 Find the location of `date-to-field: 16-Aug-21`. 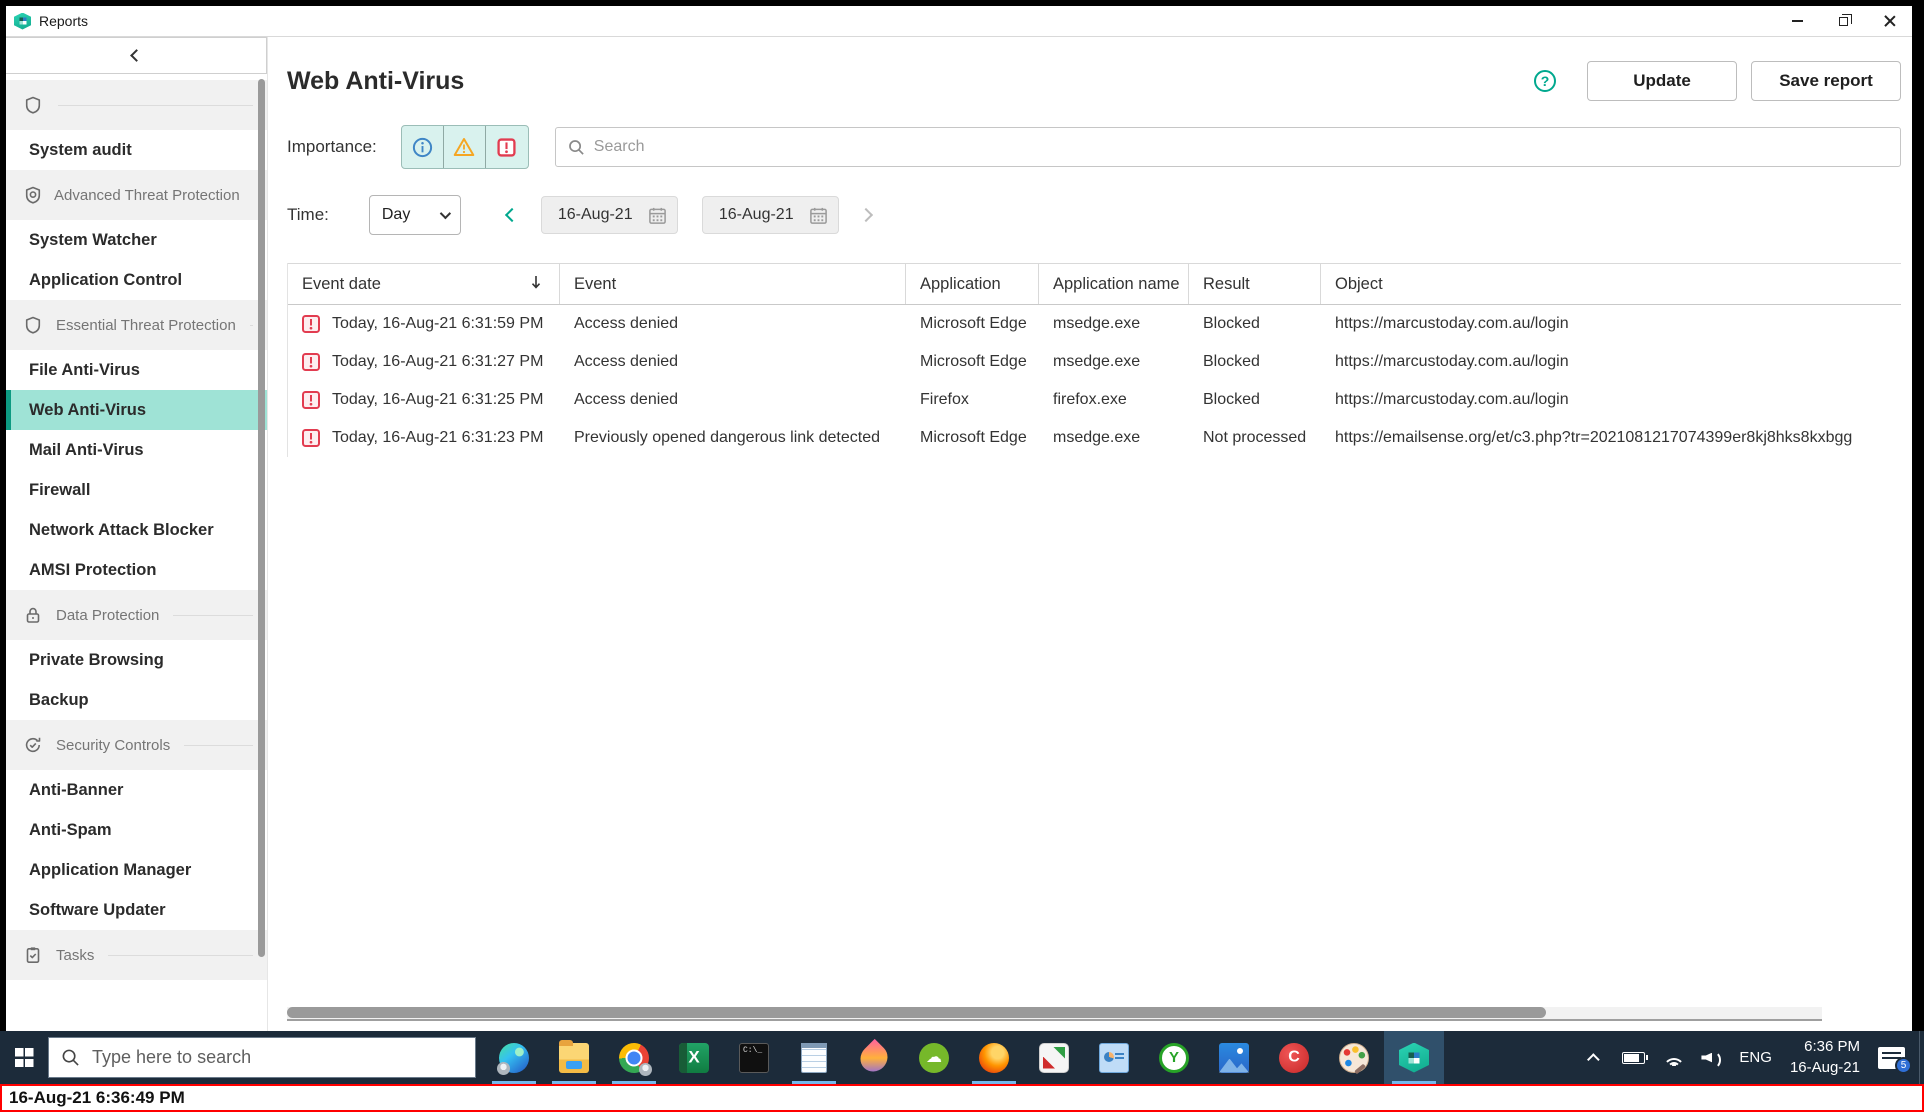

date-to-field: 16-Aug-21 is located at coordinates (770, 215).